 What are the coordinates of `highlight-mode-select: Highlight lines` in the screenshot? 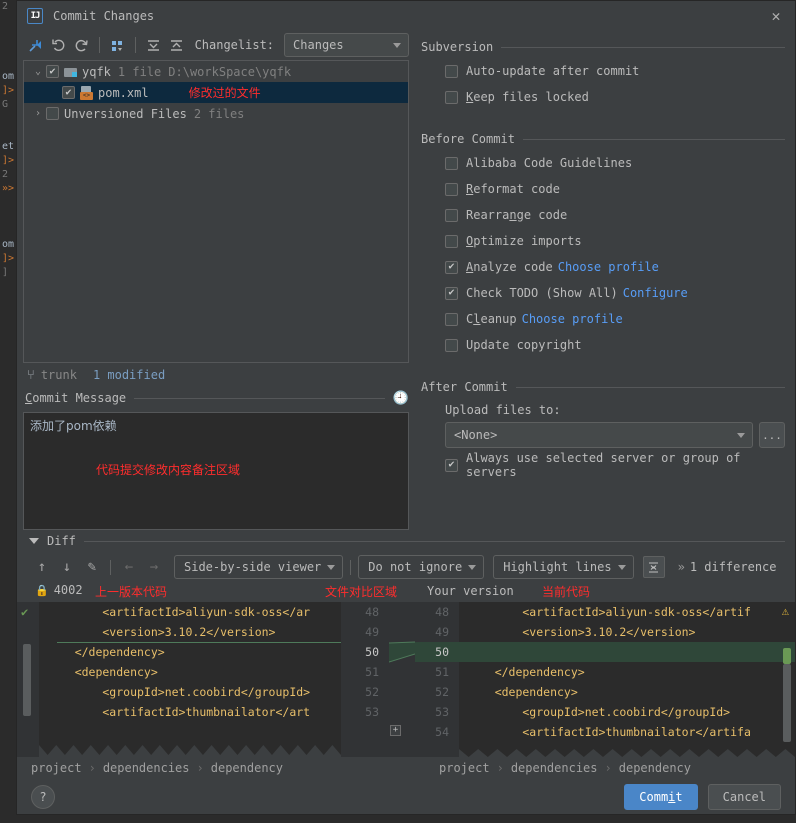 It's located at (563, 567).